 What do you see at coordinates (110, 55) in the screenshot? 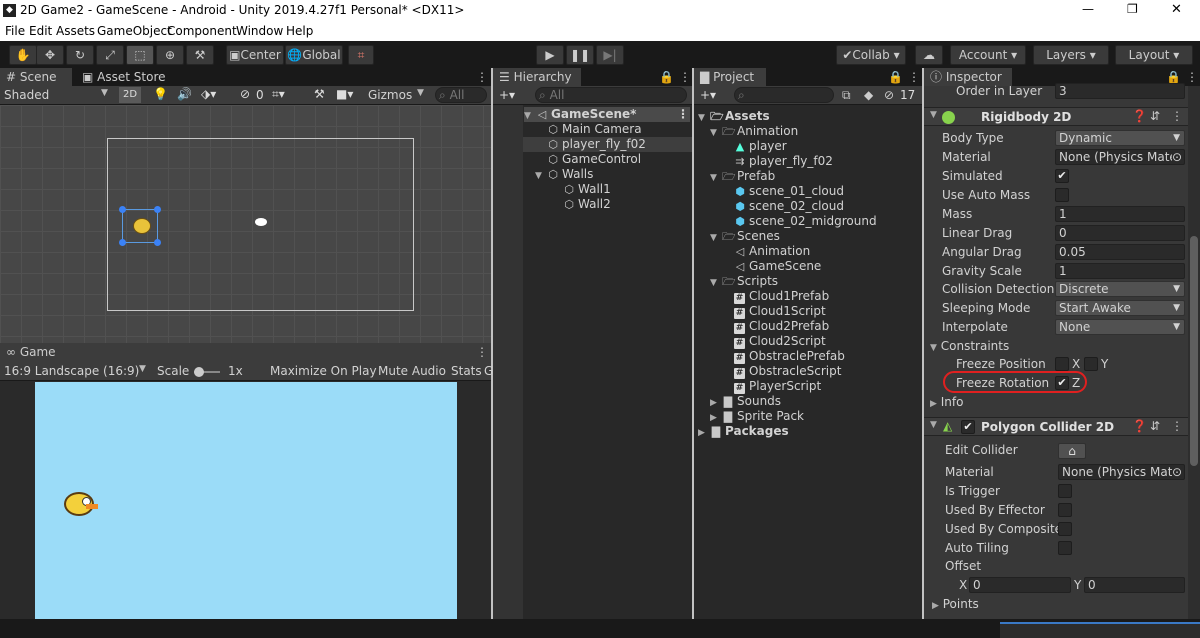
I see `scale-tool-icon: ⤢` at bounding box center [110, 55].